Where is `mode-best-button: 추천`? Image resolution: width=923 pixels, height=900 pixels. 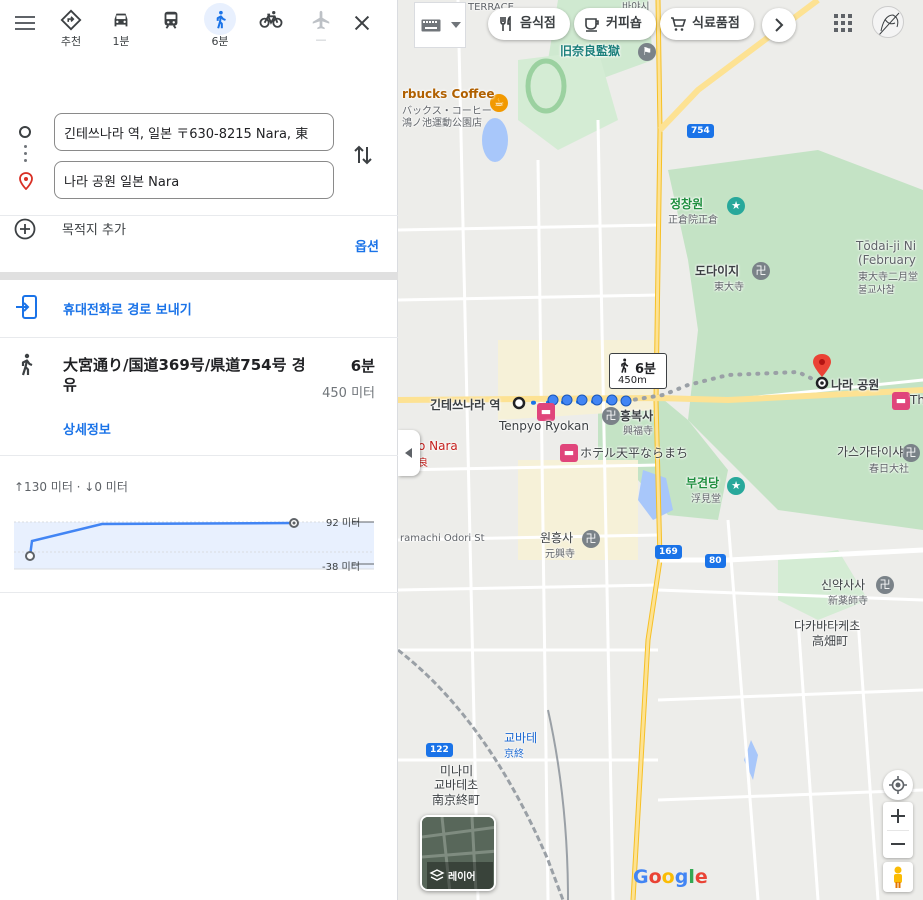 mode-best-button: 추천 is located at coordinates (71, 28).